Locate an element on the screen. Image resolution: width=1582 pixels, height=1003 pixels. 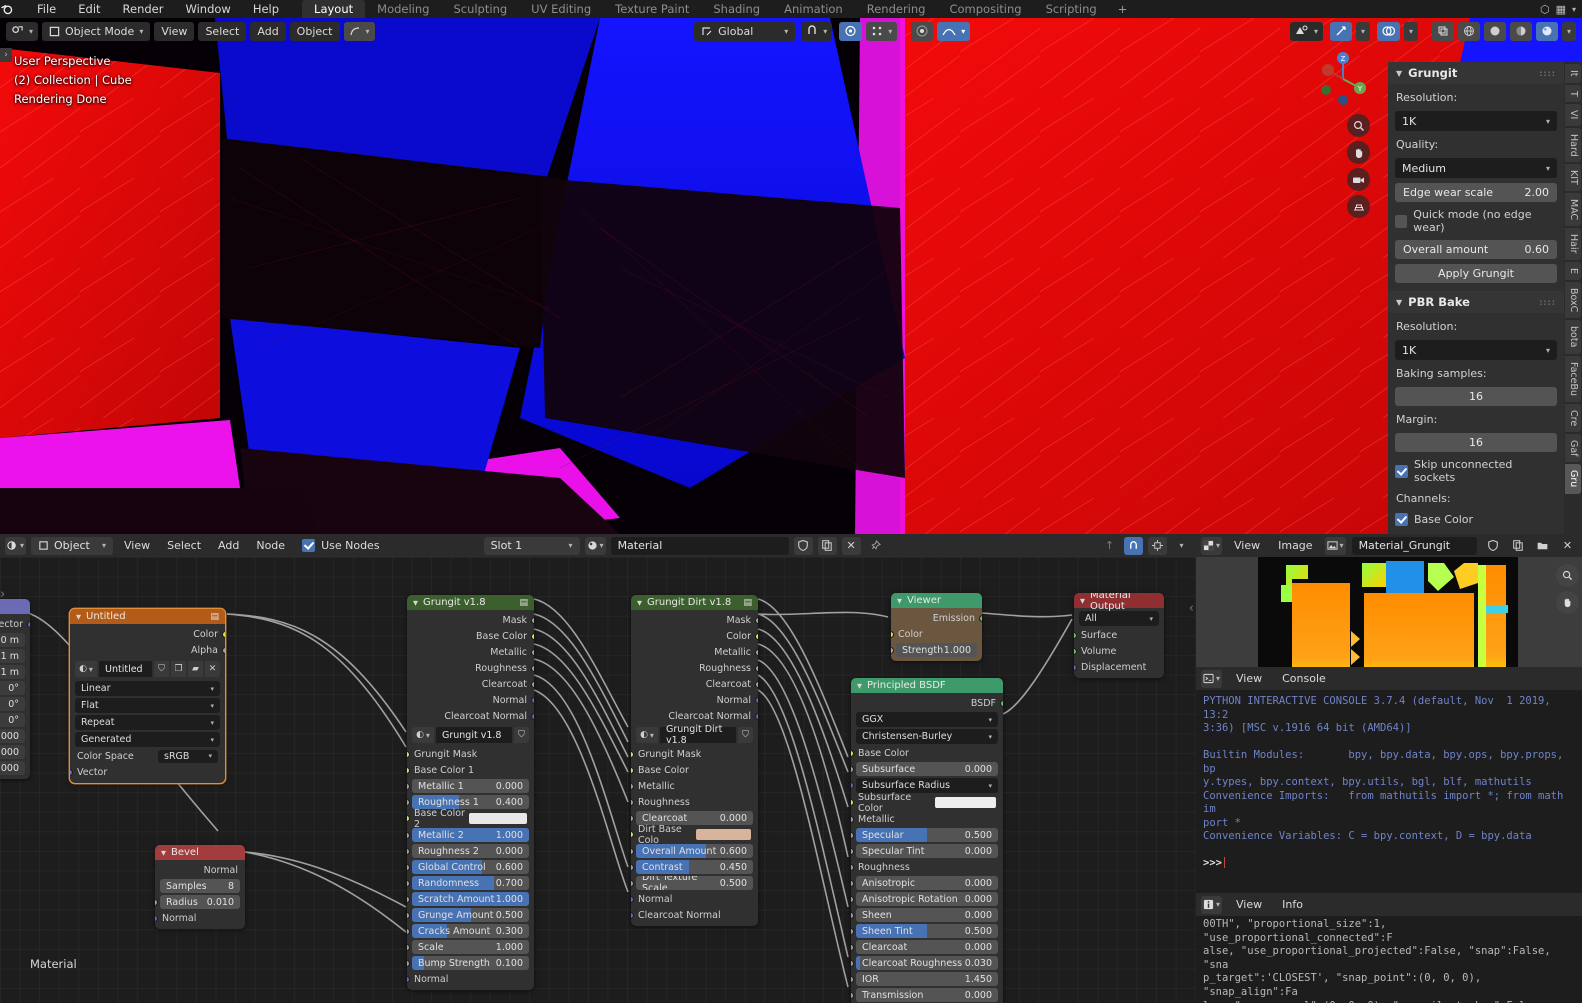
top-menu-window: Window is located at coordinates (207, 9).